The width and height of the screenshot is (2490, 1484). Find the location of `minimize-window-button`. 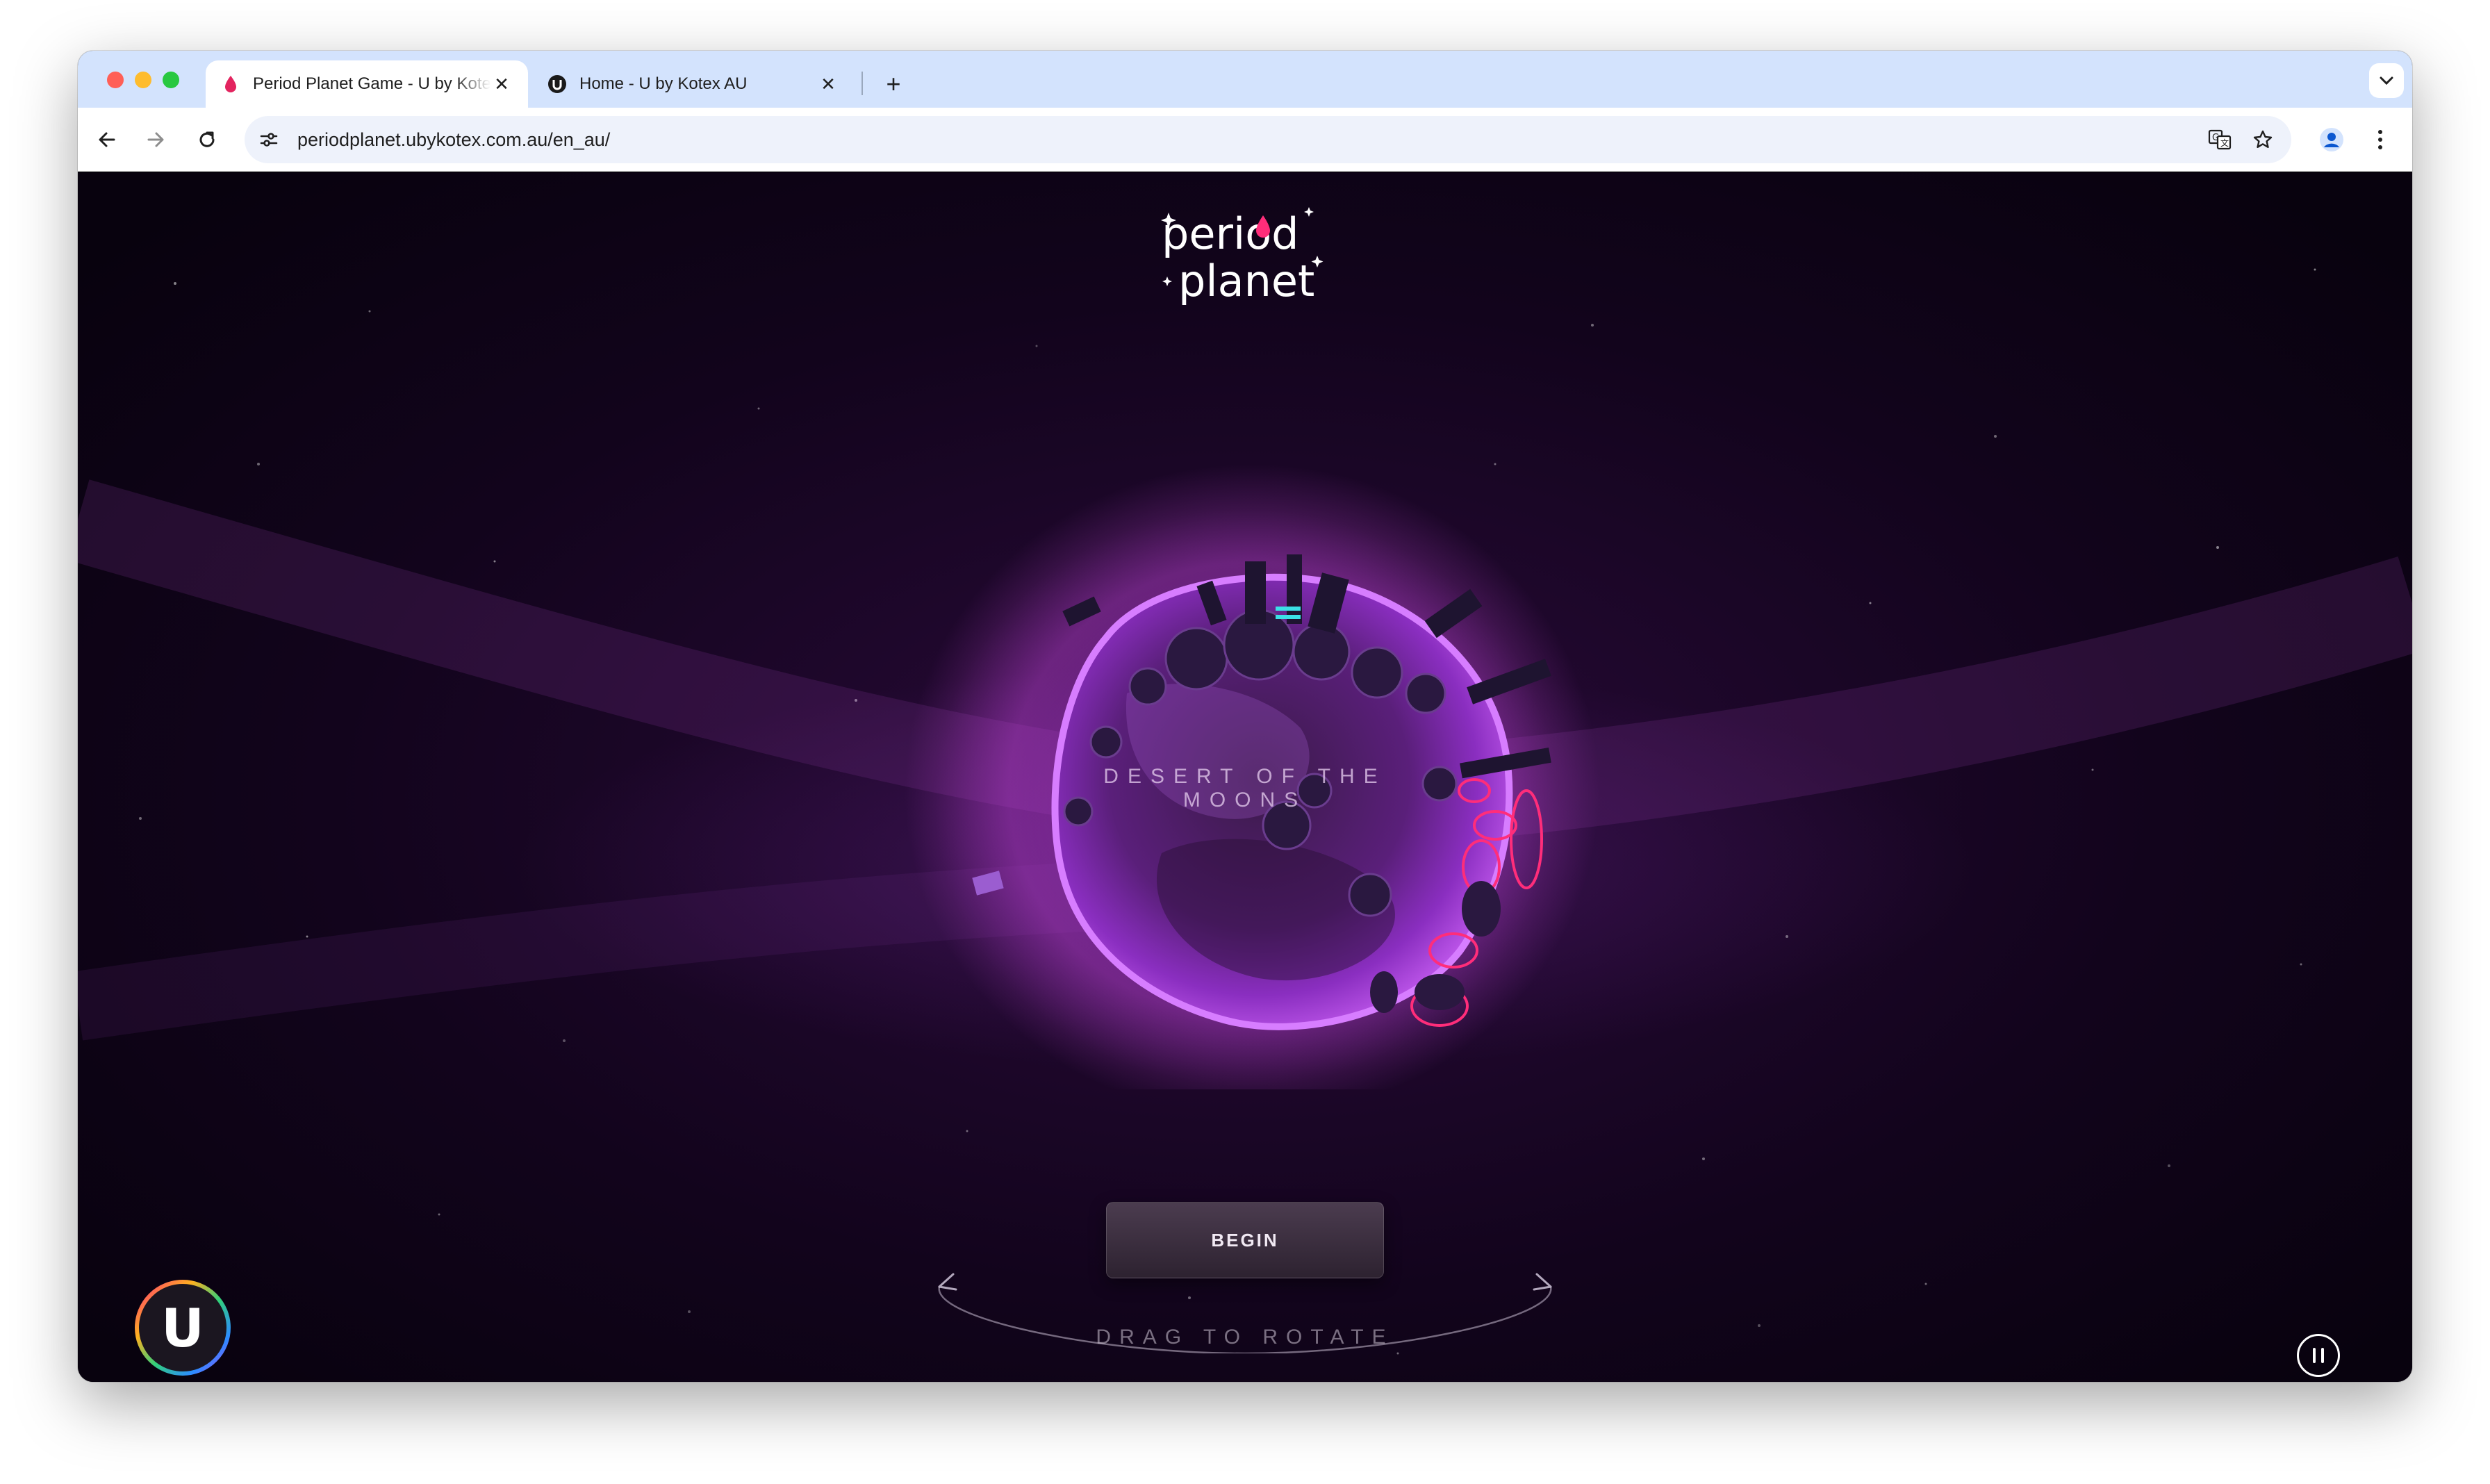

minimize-window-button is located at coordinates (143, 80).